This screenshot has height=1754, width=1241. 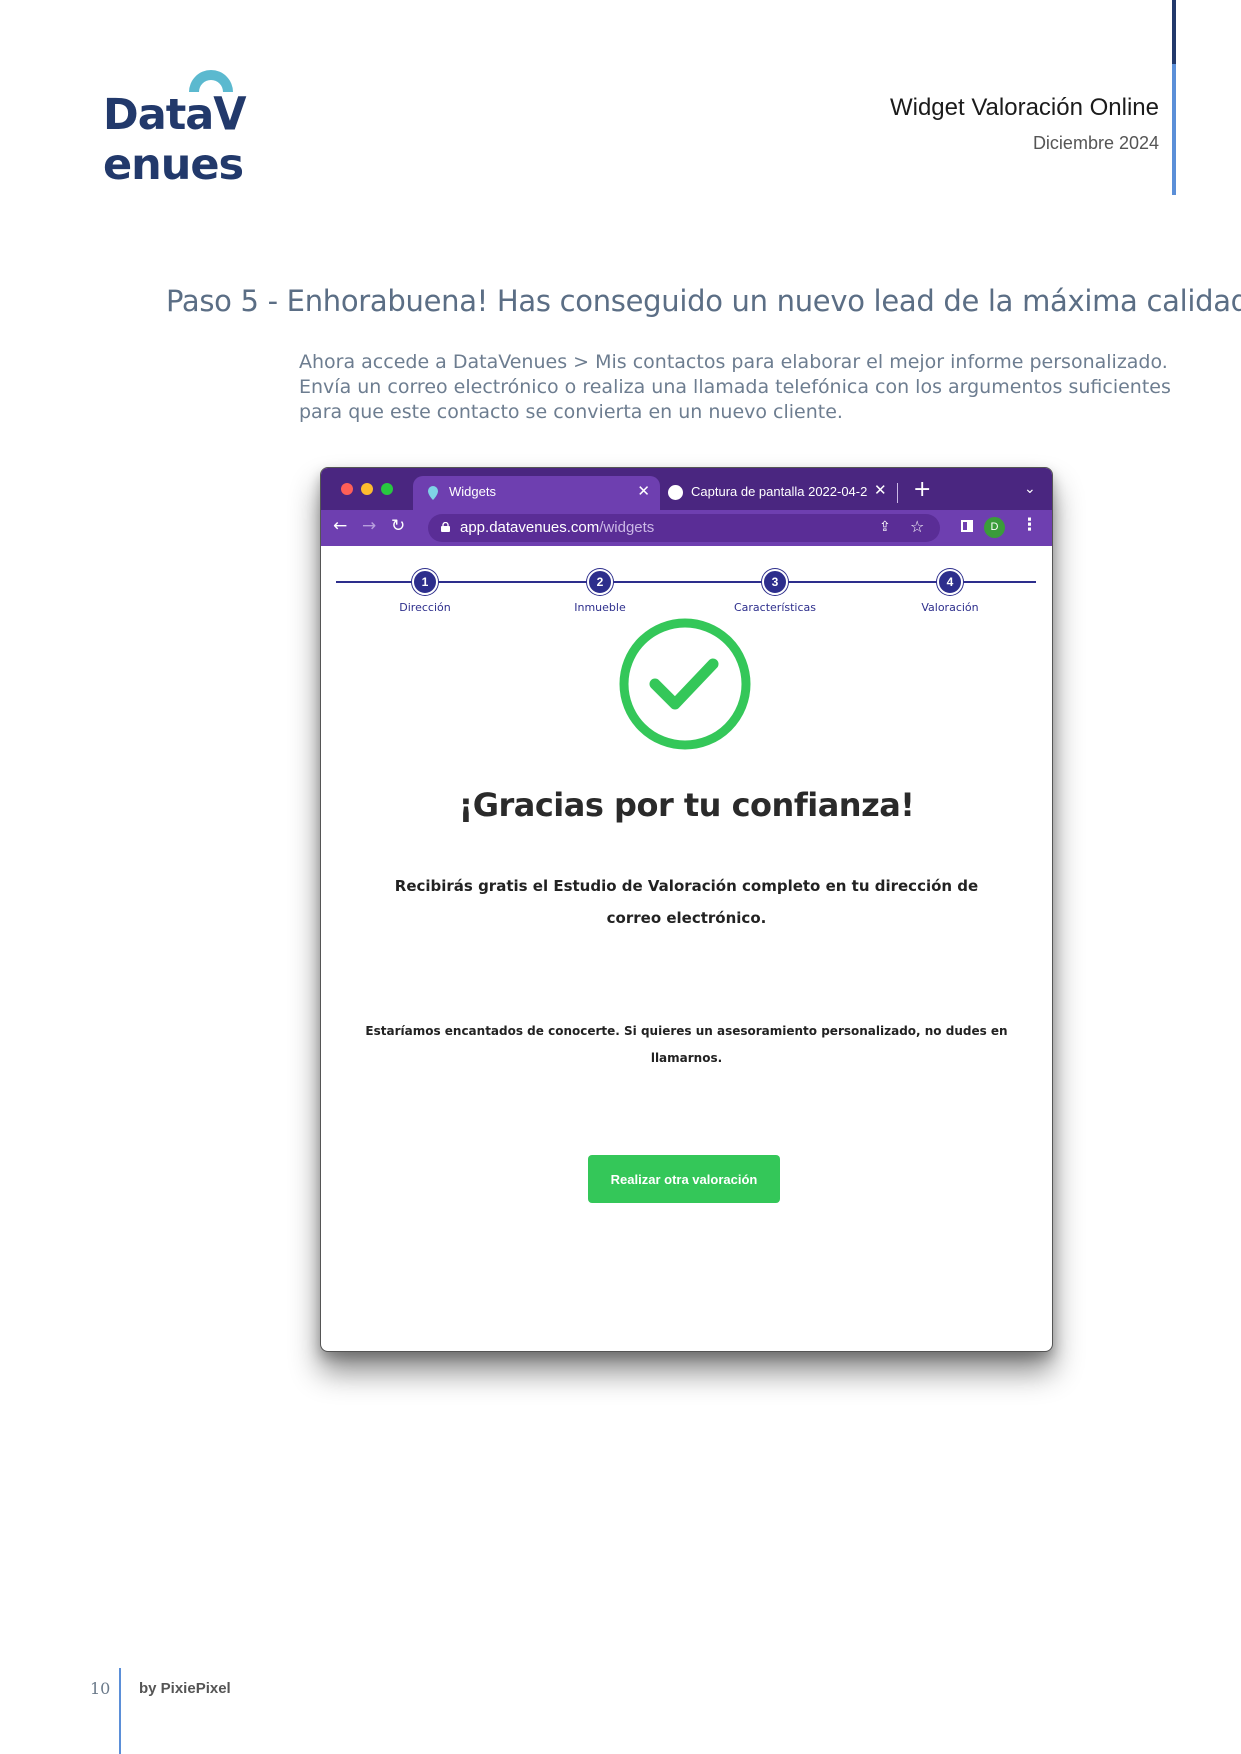 I want to click on step-label: Dirección, so click(x=425, y=607).